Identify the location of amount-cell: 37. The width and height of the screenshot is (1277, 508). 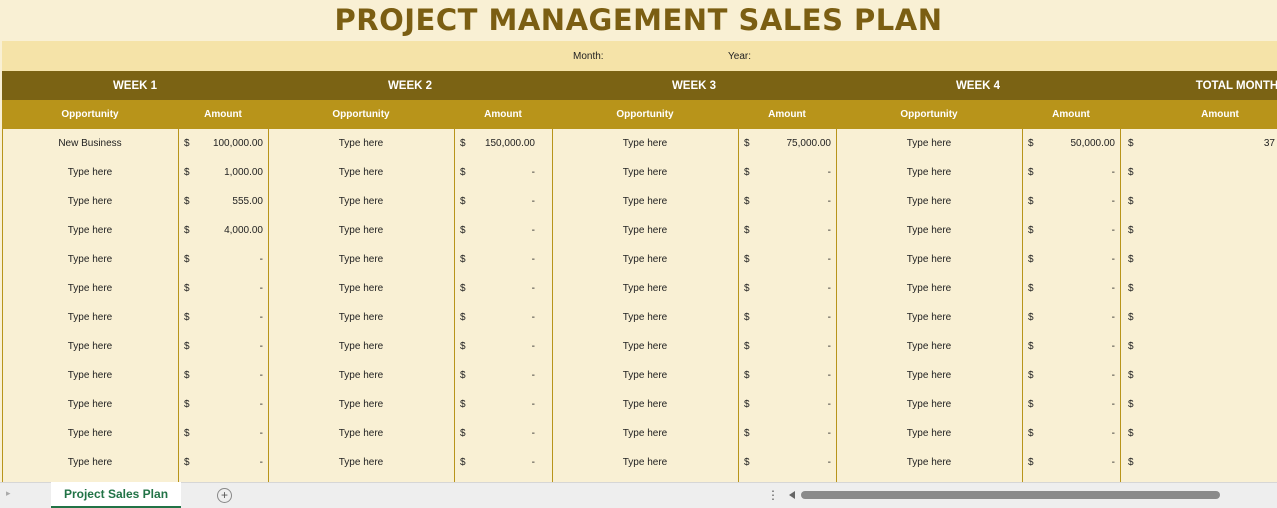
(1197, 143).